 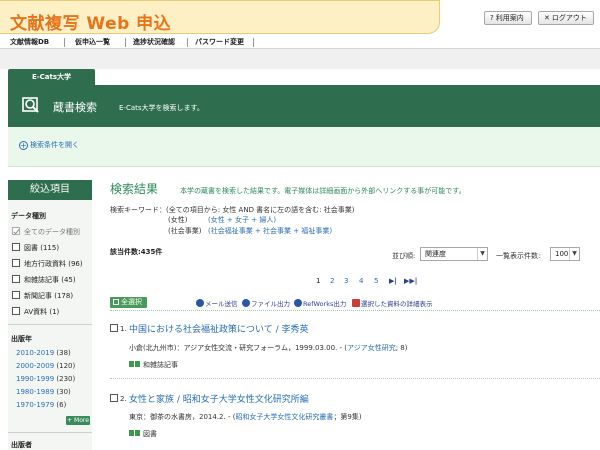 I want to click on panel-title: 蔵書検索, so click(x=75, y=107).